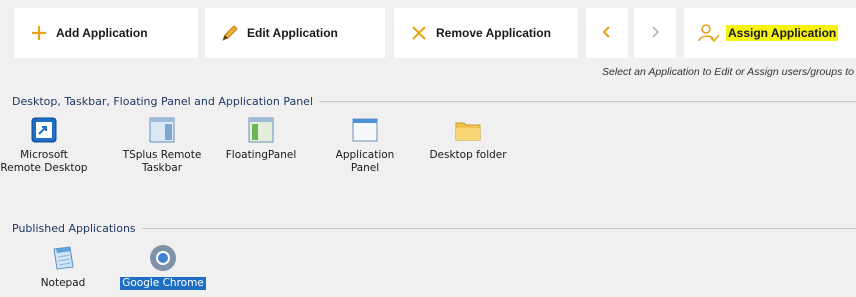 The image size is (856, 297). I want to click on notepad-icon, so click(63, 258).